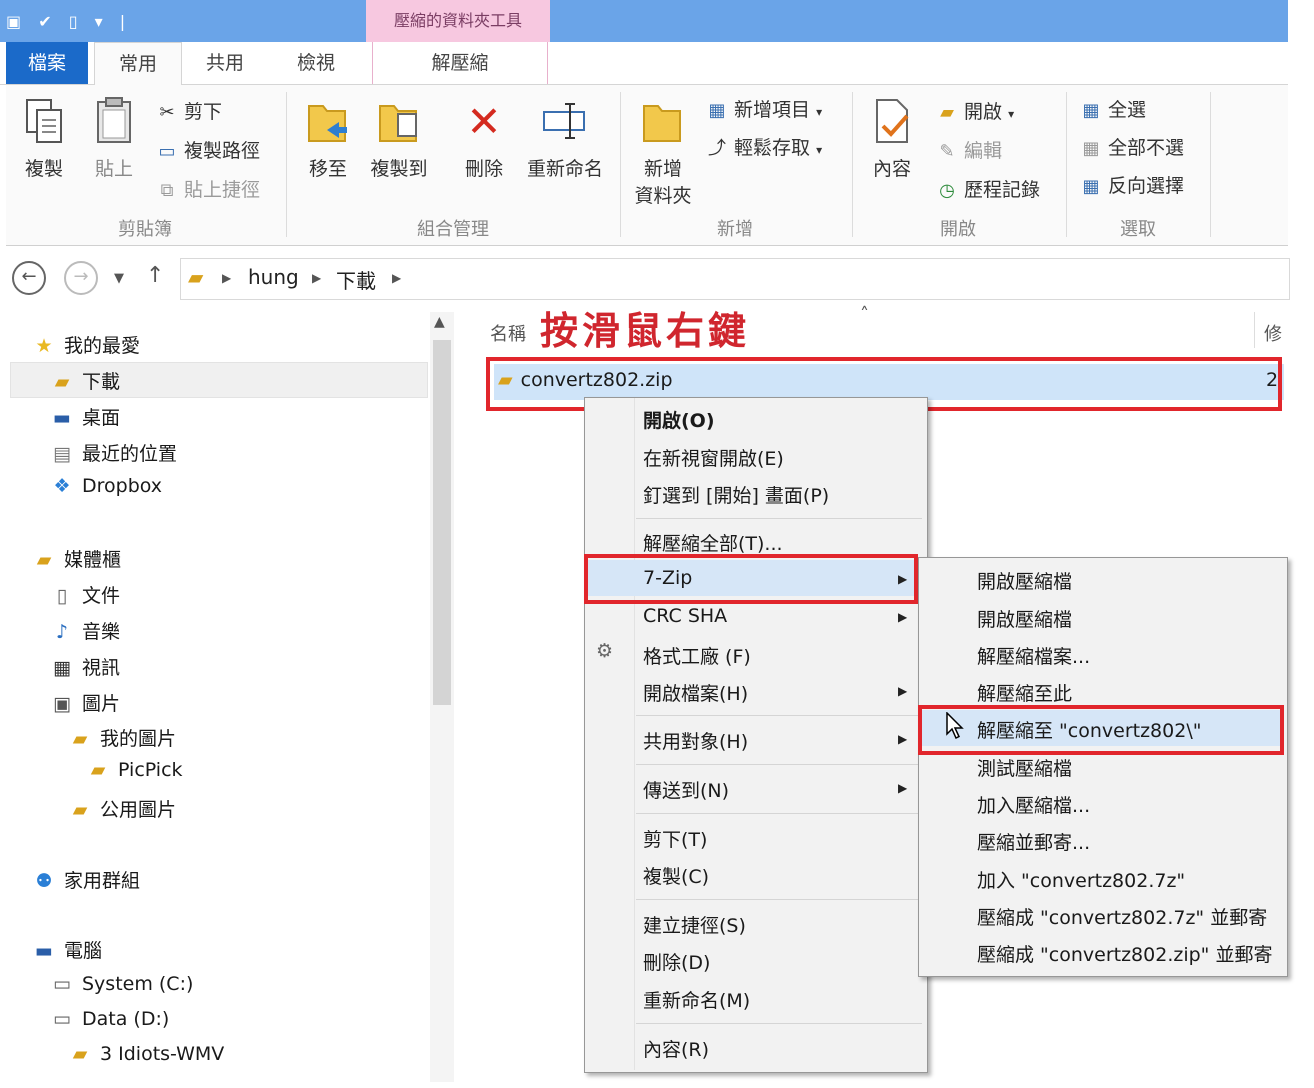 The width and height of the screenshot is (1314, 1088). I want to click on move-to-button: 移至, so click(328, 138).